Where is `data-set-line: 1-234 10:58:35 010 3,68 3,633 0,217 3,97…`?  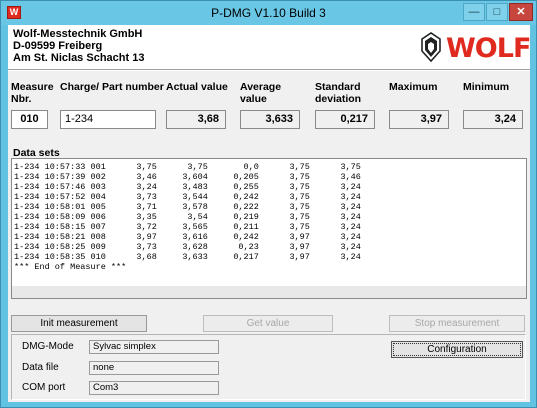
data-set-line: 1-234 10:58:35 010 3,68 3,633 0,217 3,97… is located at coordinates (187, 257).